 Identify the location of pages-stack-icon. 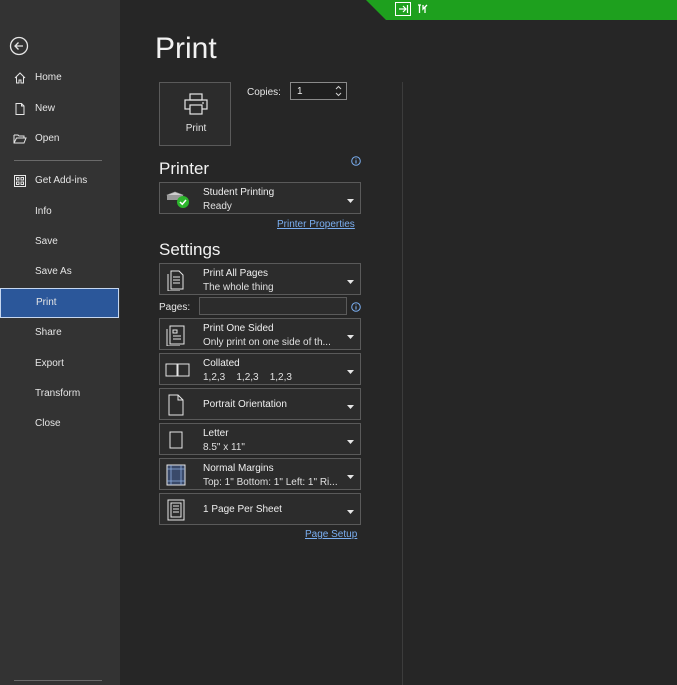
(176, 280).